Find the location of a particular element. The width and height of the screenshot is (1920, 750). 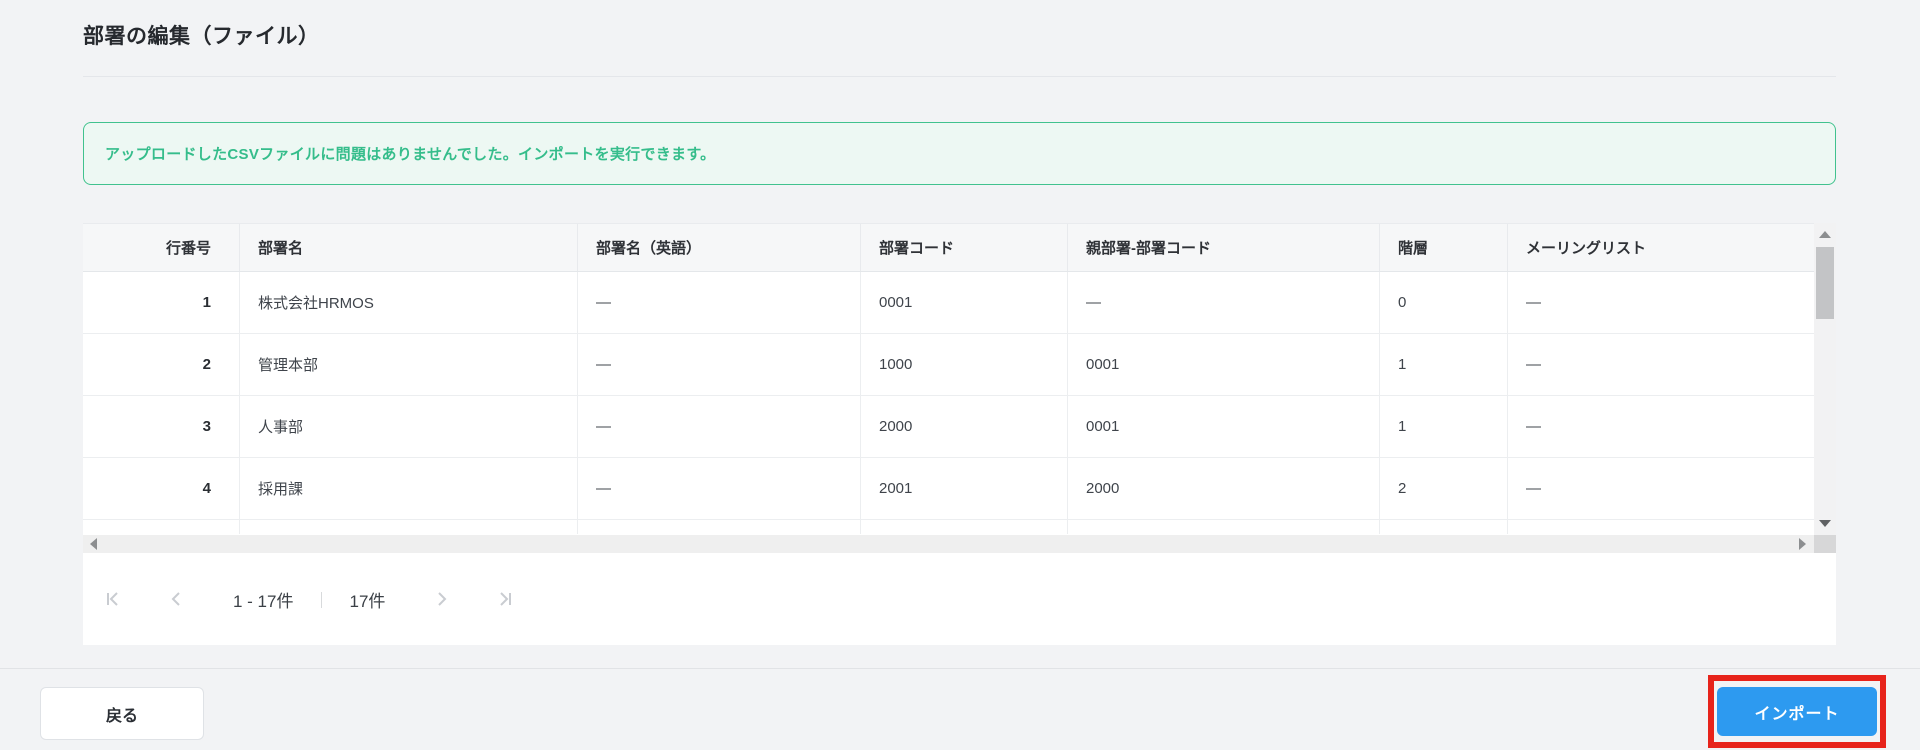

footer-divider is located at coordinates (960, 668).